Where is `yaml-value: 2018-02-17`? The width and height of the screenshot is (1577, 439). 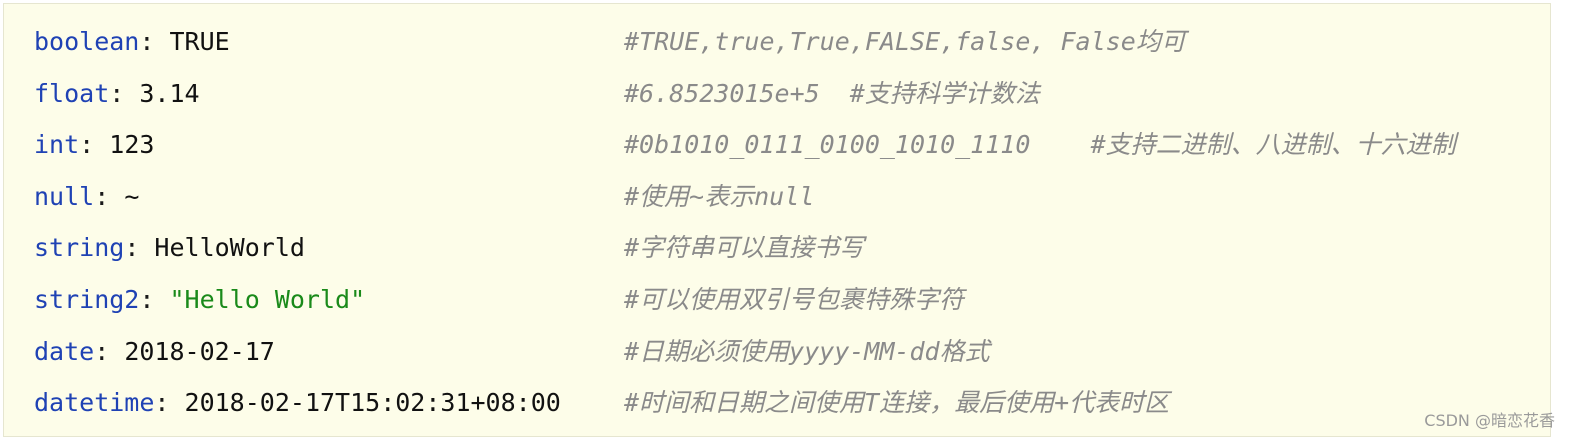
yaml-value: 2018-02-17 is located at coordinates (199, 351).